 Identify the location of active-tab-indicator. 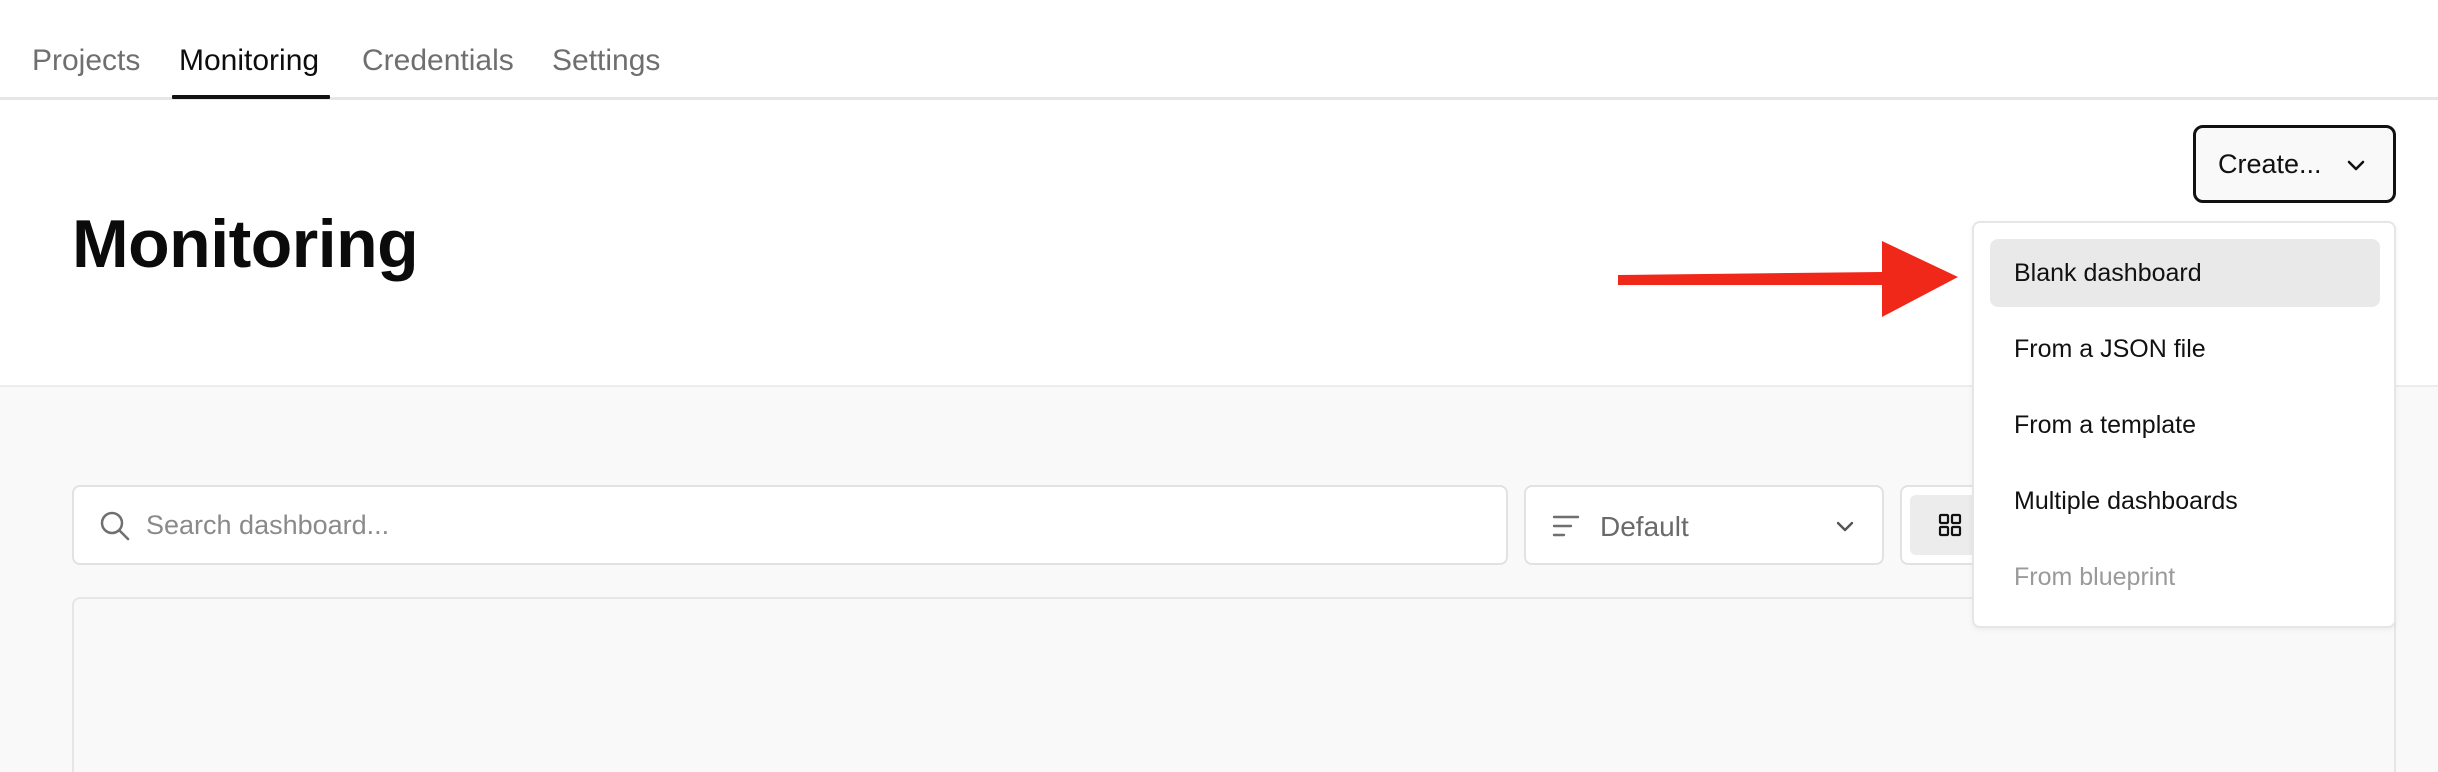
(251, 97).